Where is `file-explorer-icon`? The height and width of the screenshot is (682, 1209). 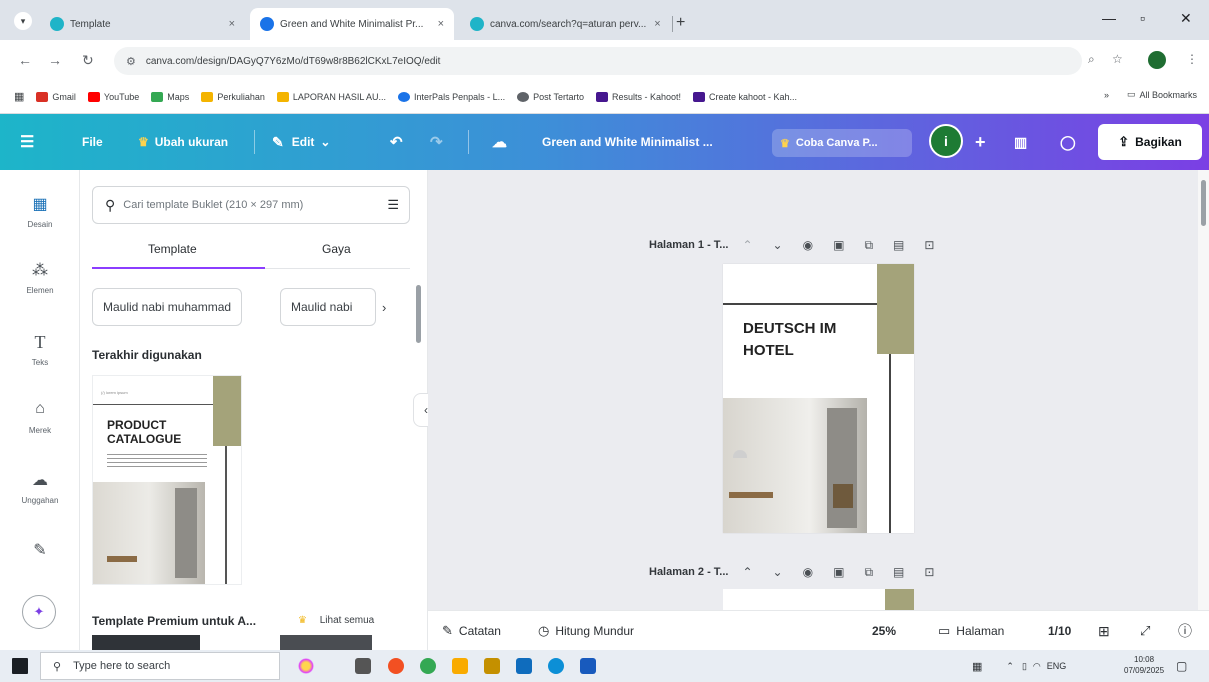
file-explorer-icon is located at coordinates (460, 666).